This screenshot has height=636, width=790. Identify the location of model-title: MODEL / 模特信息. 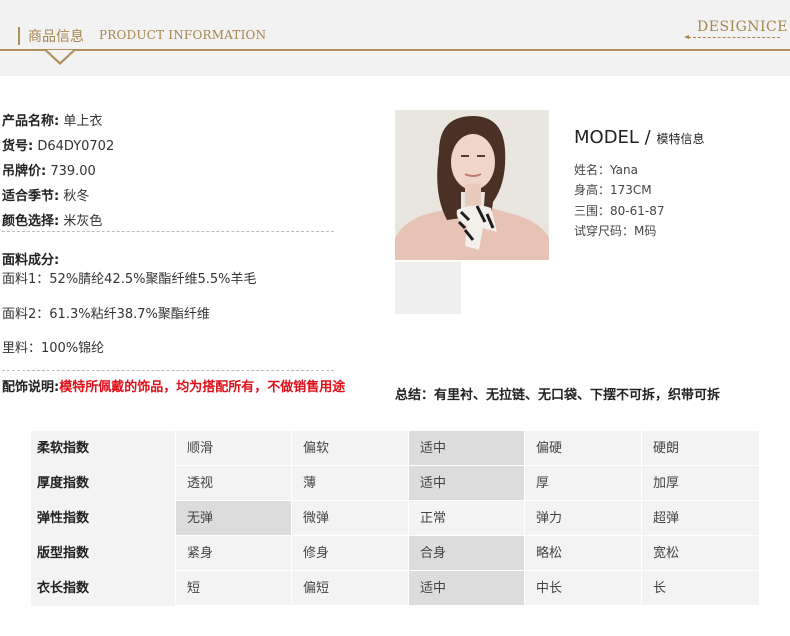
(639, 137).